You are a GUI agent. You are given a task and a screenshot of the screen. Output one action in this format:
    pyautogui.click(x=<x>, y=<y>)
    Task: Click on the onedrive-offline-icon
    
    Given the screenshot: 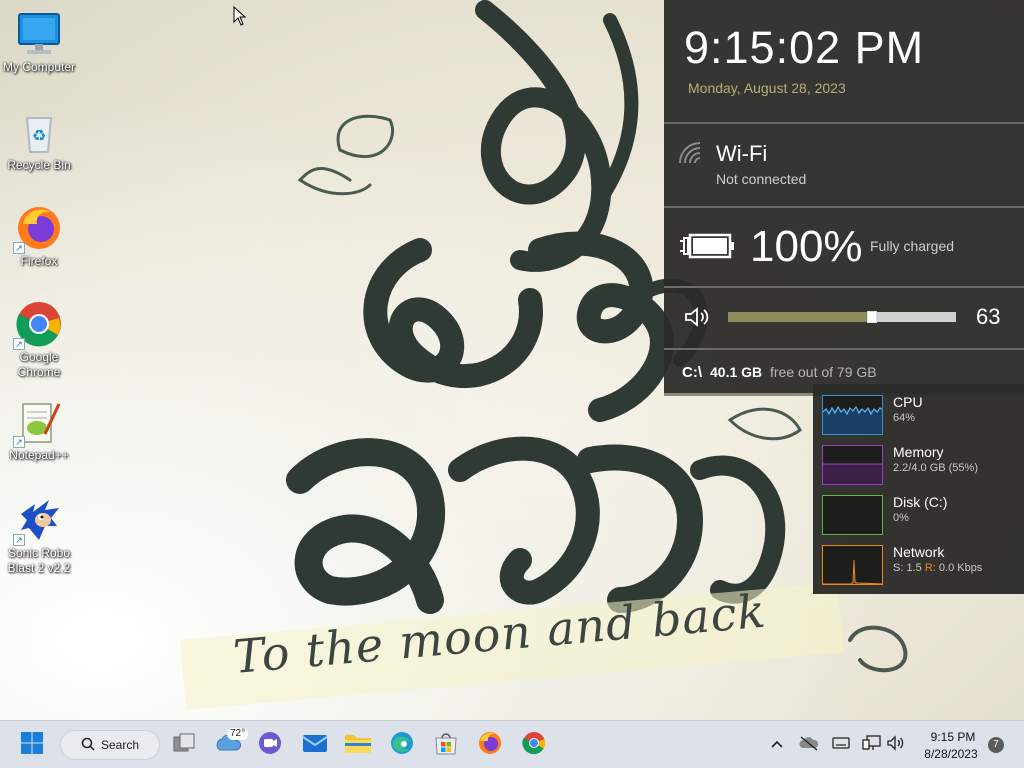 What is the action you would take?
    pyautogui.click(x=809, y=745)
    